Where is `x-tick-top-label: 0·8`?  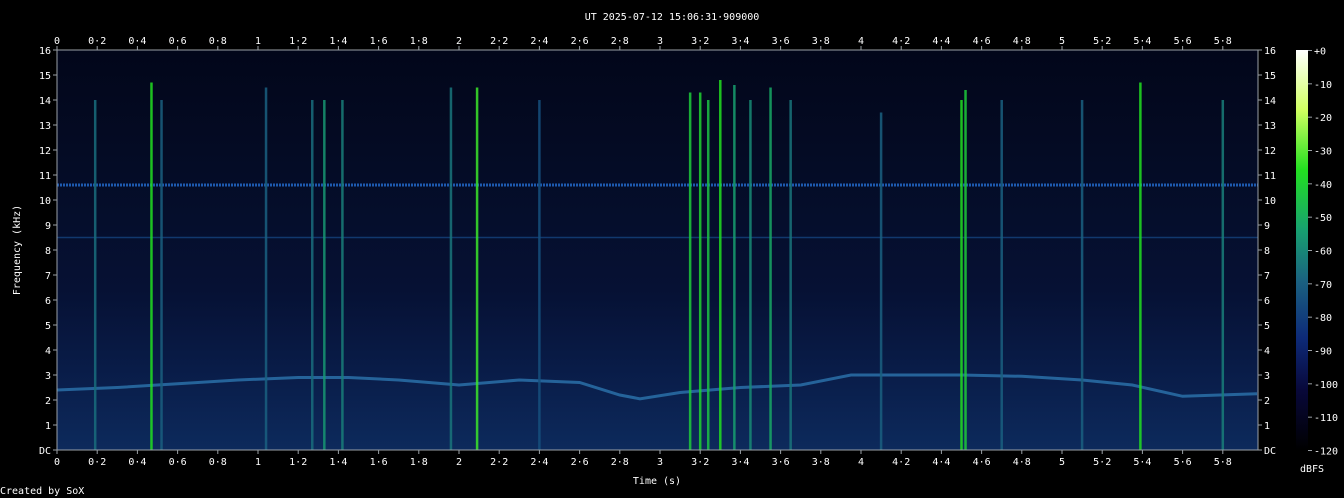 x-tick-top-label: 0·8 is located at coordinates (218, 41).